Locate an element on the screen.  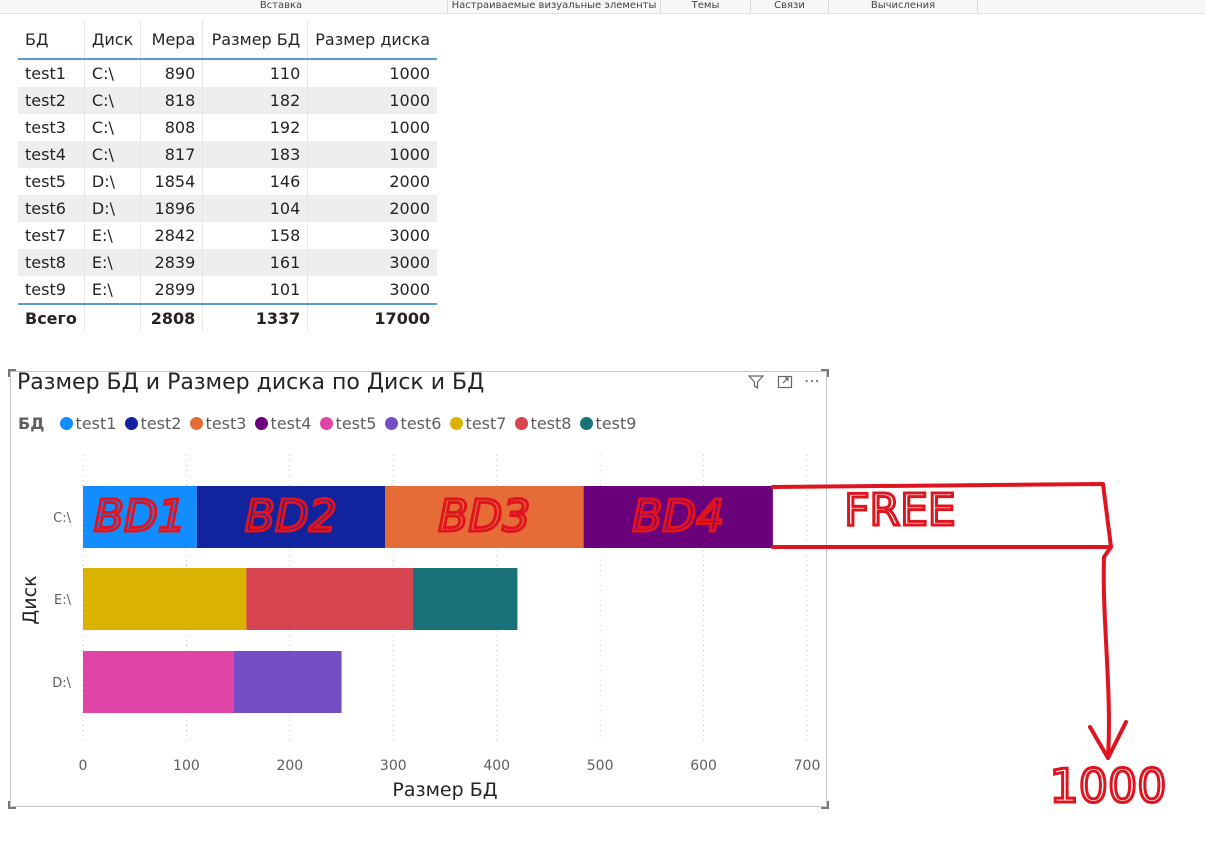
x-axis-title: Размер БД is located at coordinates (444, 790).